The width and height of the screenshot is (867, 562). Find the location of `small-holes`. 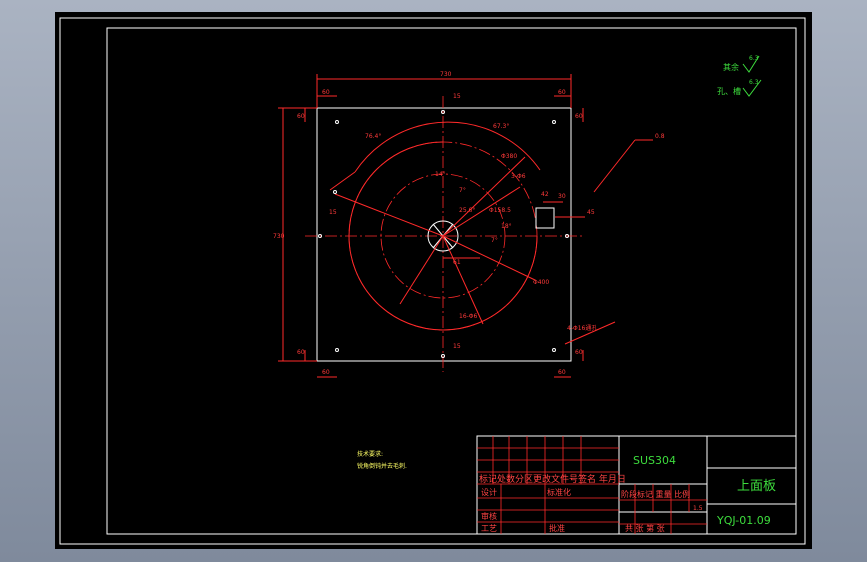

small-holes is located at coordinates (443, 234).